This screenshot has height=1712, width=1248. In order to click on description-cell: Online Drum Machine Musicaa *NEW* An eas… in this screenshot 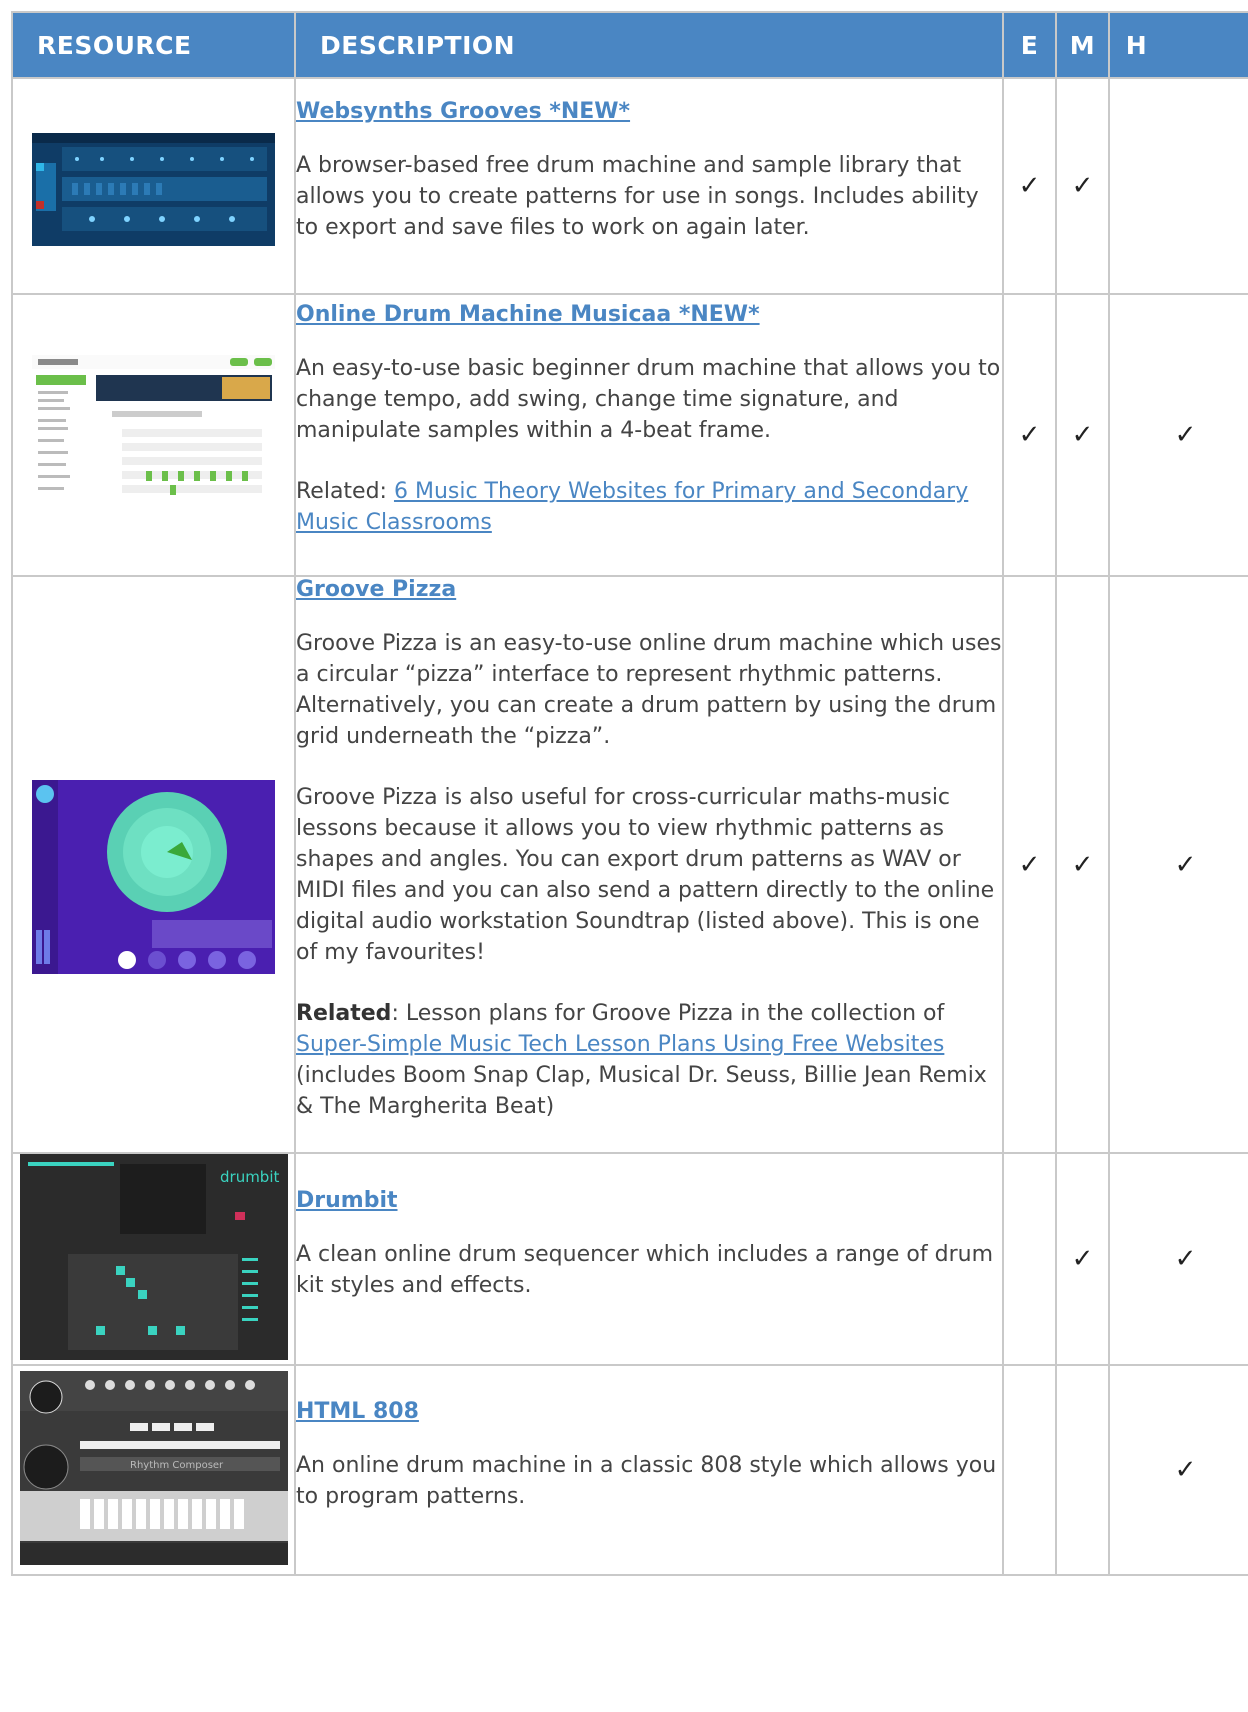, I will do `click(649, 435)`.